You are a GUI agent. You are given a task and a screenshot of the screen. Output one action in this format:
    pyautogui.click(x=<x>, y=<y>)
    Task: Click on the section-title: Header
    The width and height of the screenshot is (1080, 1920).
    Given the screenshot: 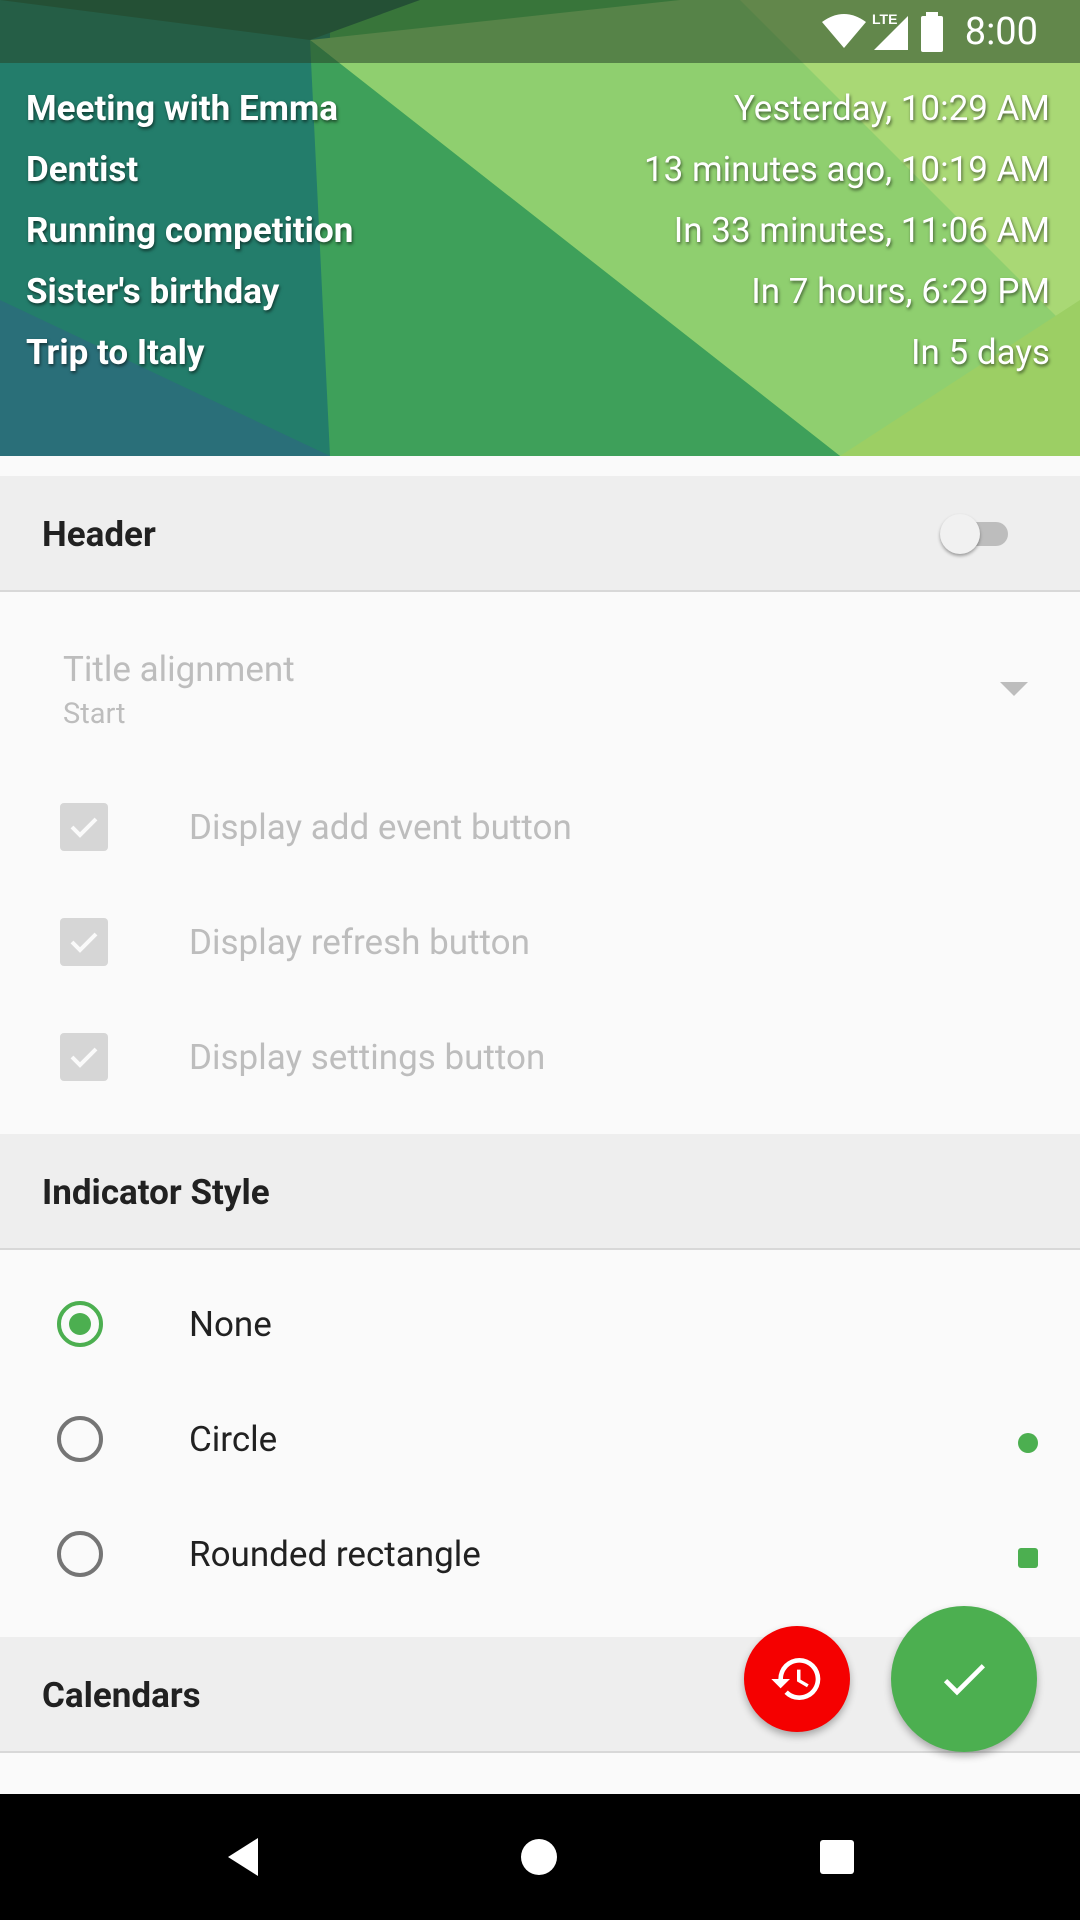 What is the action you would take?
    pyautogui.click(x=99, y=534)
    